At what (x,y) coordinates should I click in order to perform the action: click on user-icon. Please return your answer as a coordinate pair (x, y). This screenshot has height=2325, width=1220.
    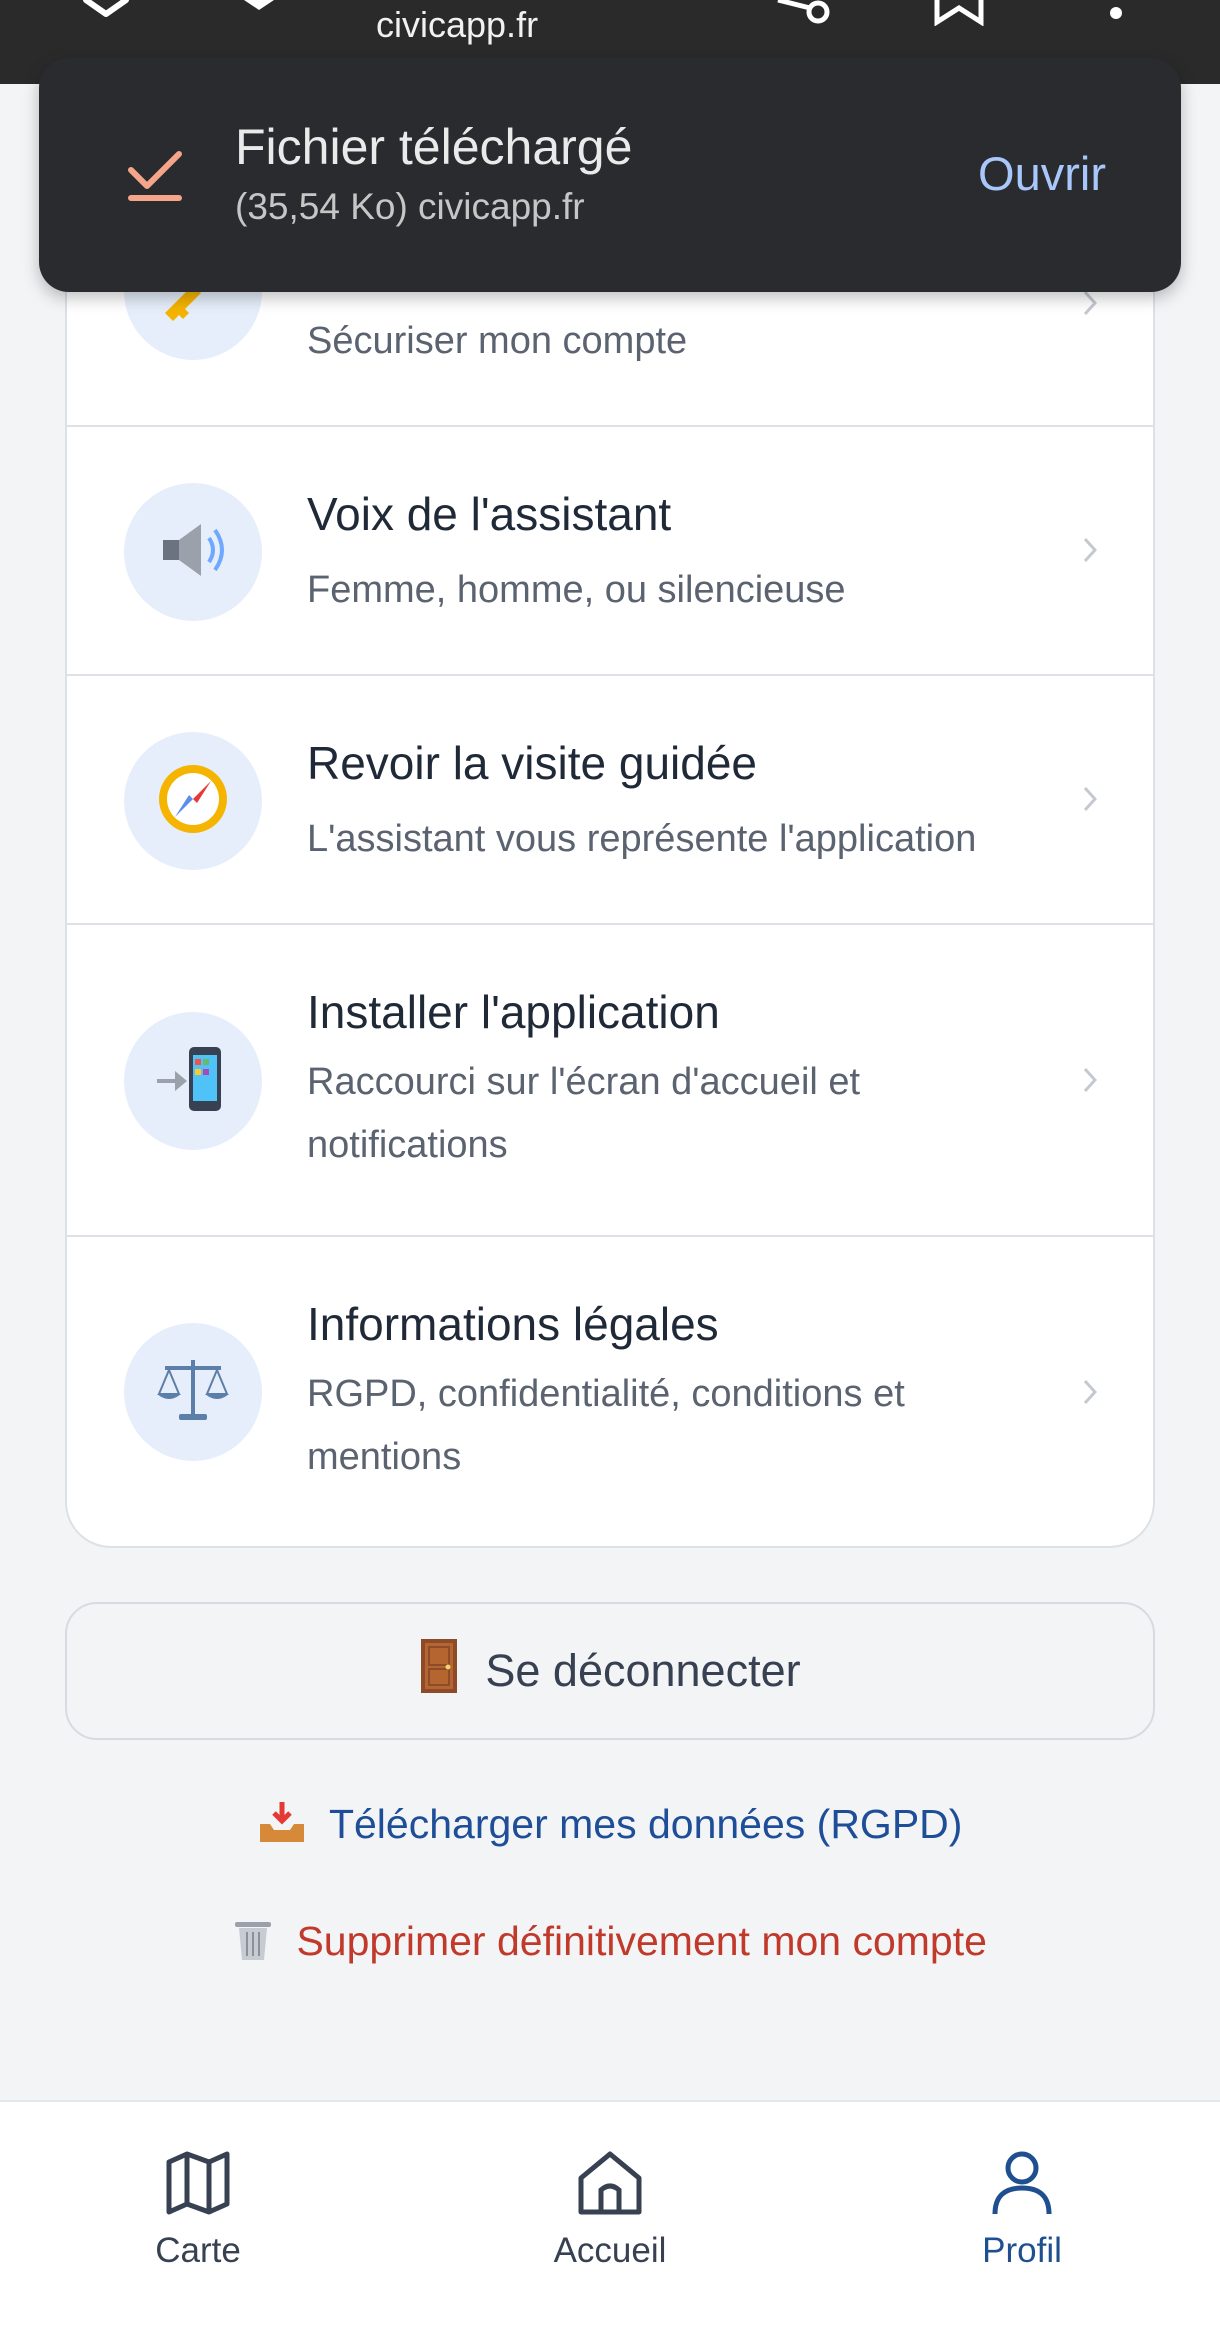
    Looking at the image, I should click on (1022, 2185).